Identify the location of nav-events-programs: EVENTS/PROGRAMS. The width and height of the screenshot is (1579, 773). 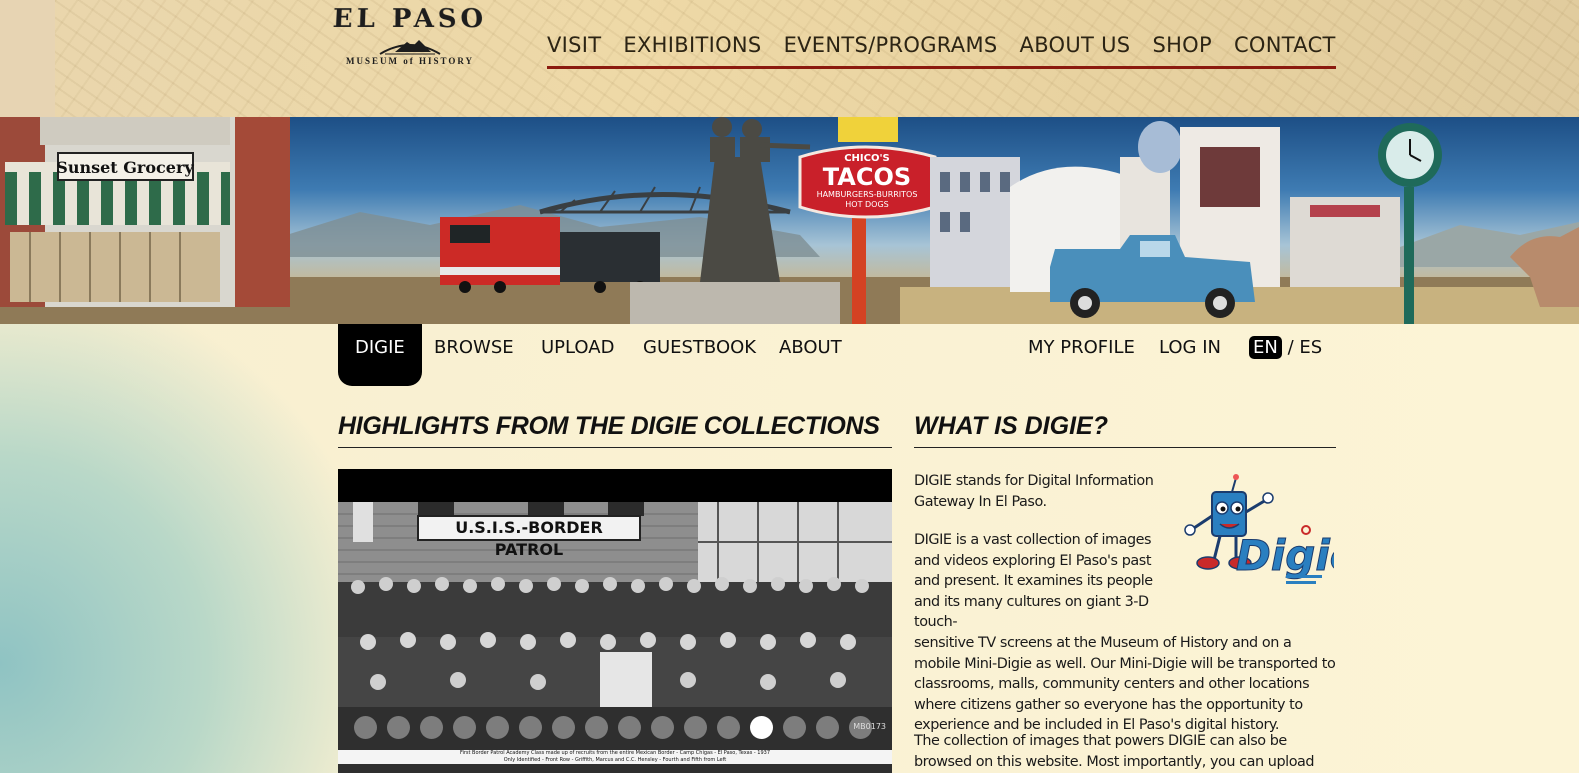
(891, 45).